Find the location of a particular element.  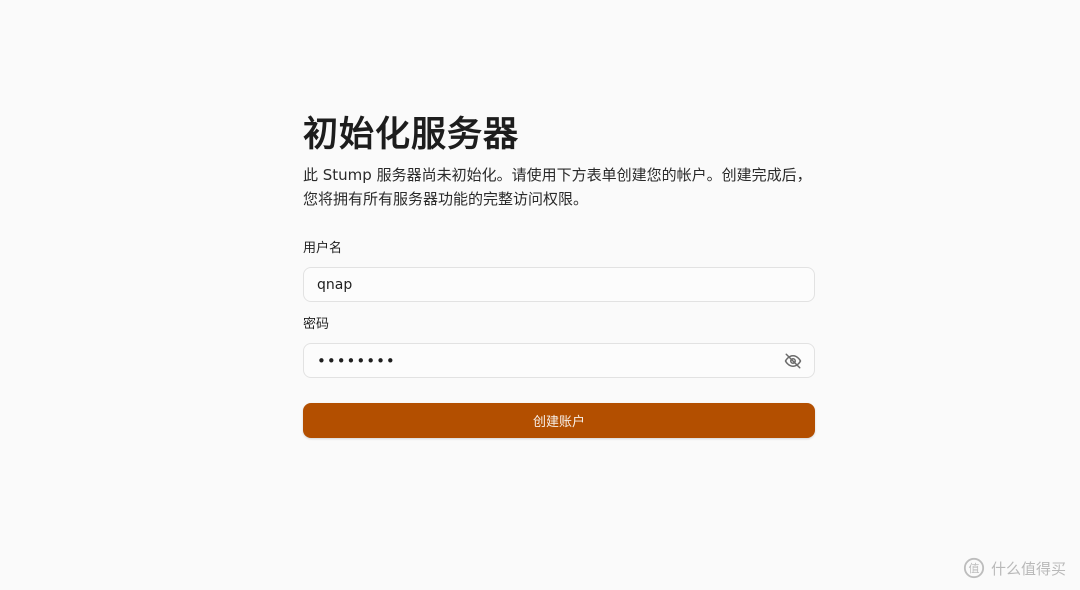

password-input is located at coordinates (559, 360).